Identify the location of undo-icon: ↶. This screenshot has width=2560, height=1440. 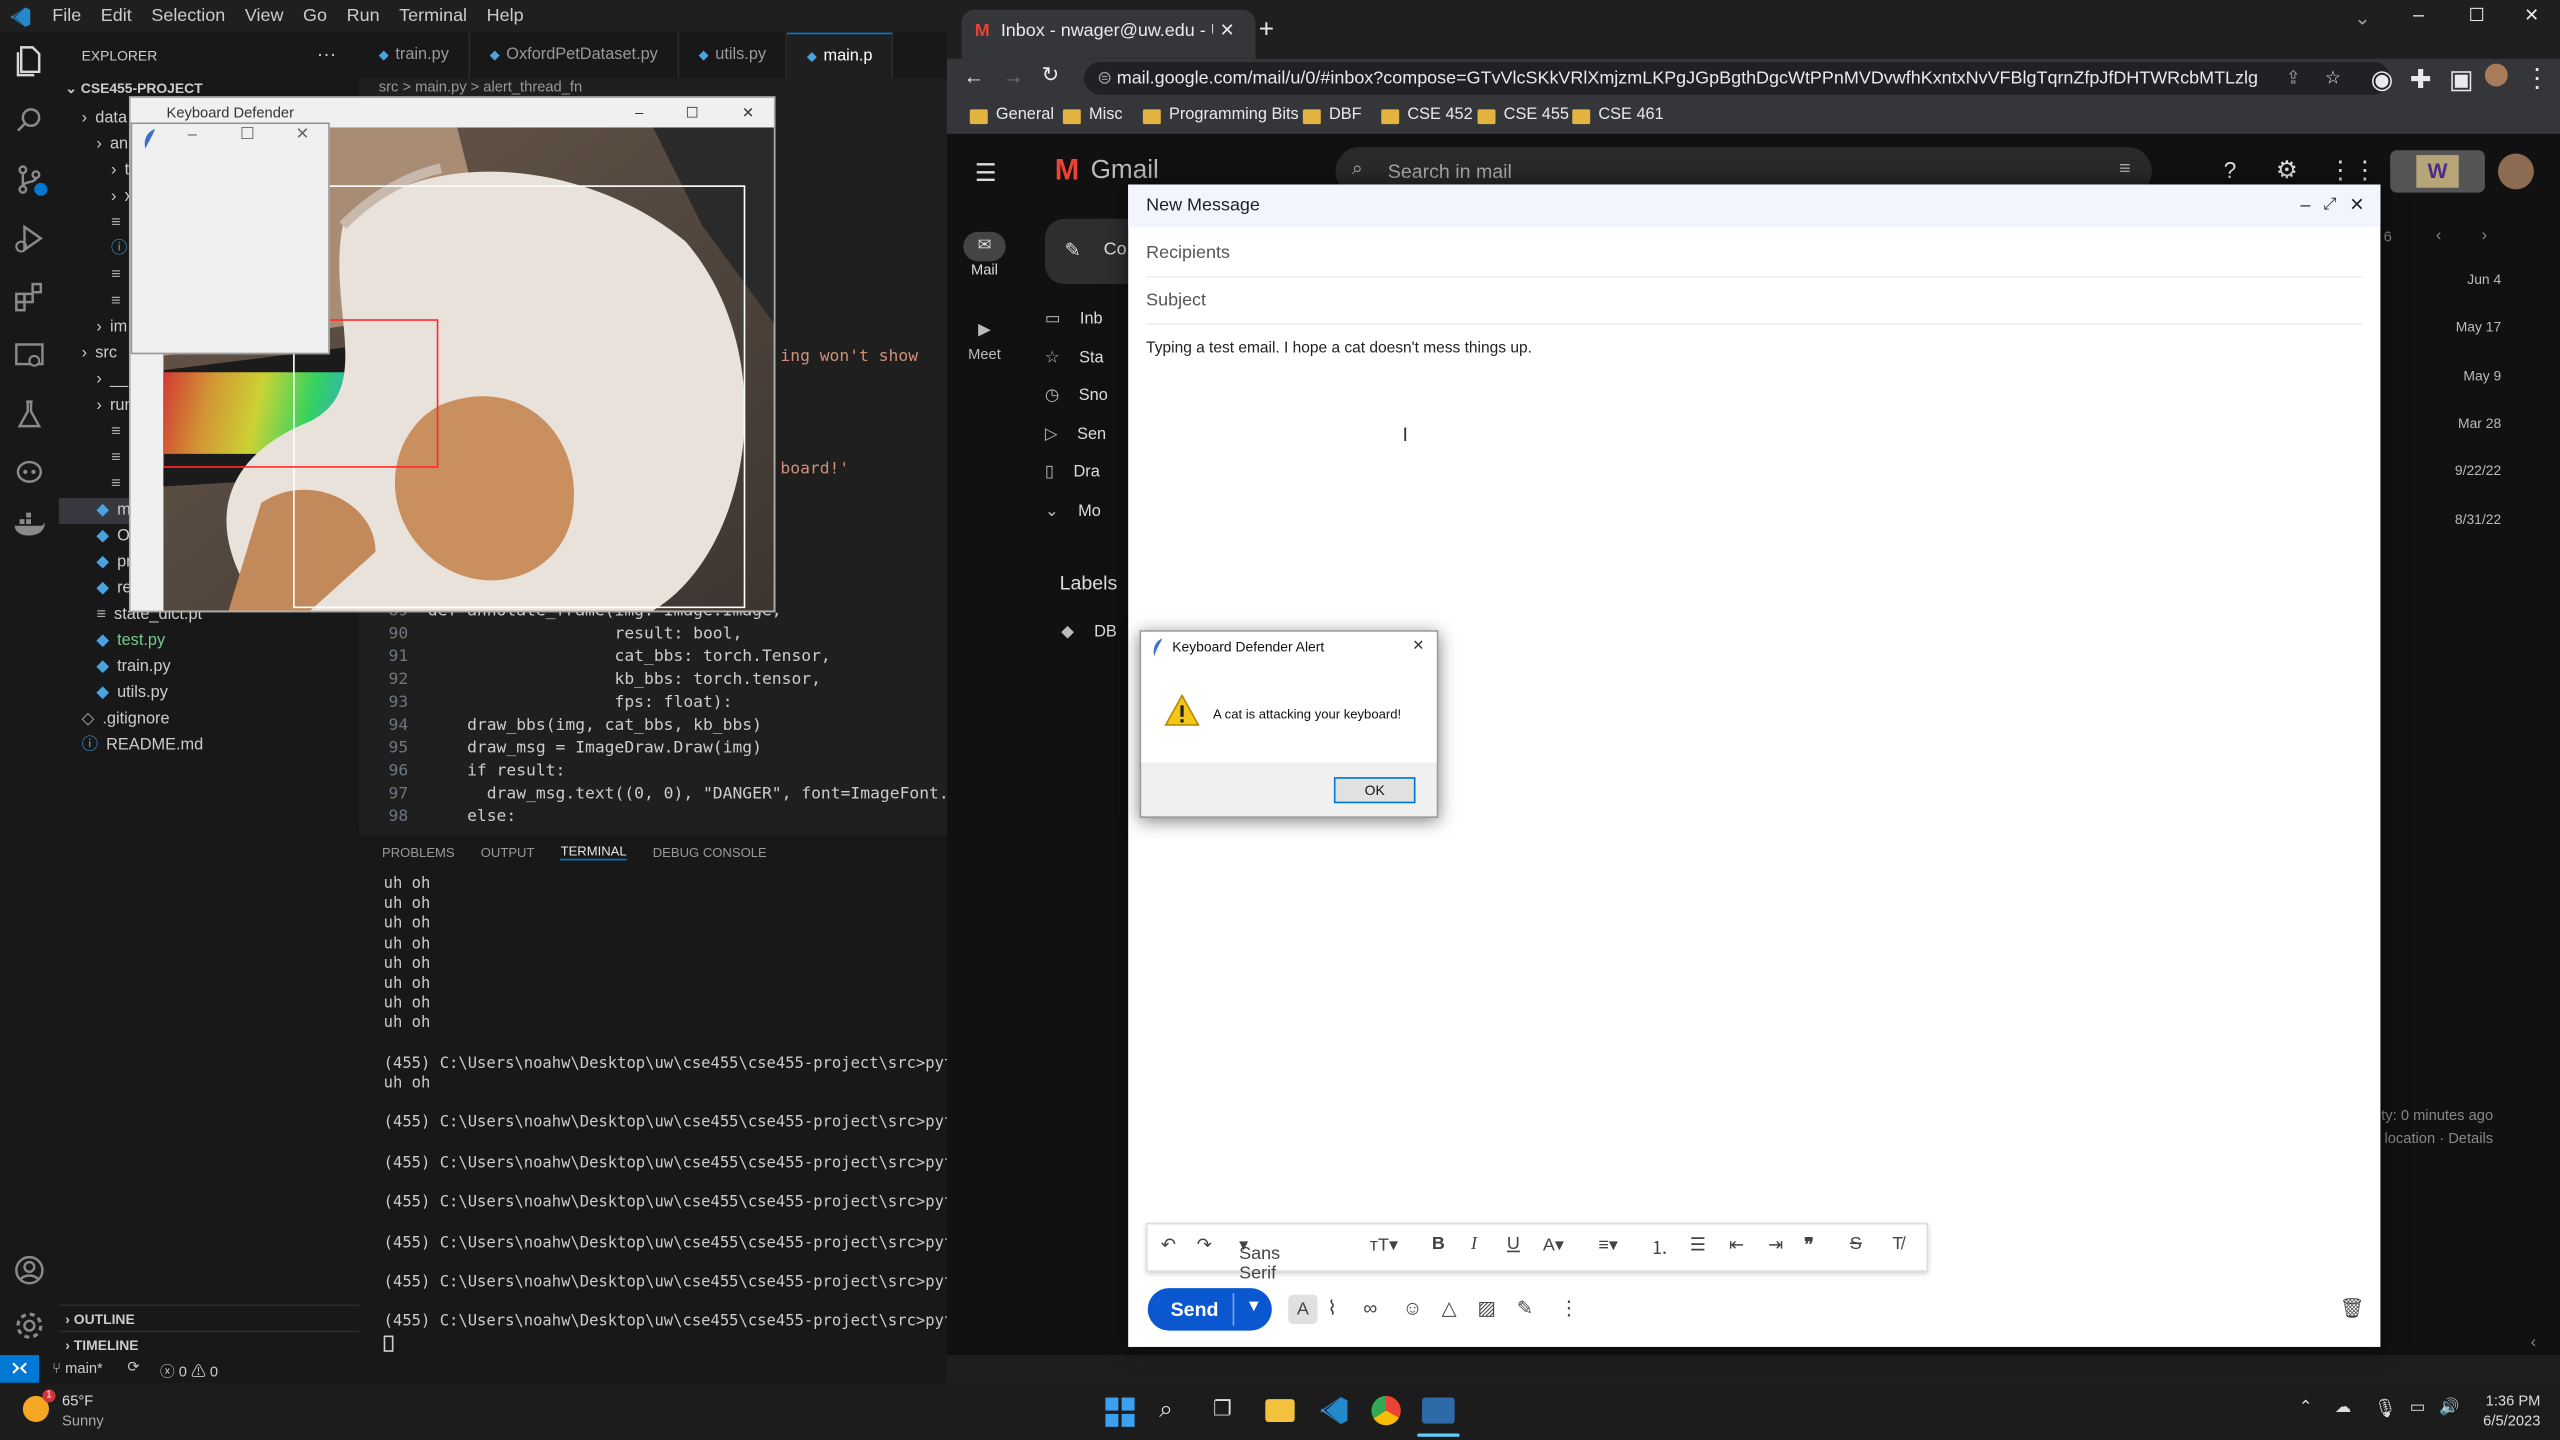
(1168, 1245).